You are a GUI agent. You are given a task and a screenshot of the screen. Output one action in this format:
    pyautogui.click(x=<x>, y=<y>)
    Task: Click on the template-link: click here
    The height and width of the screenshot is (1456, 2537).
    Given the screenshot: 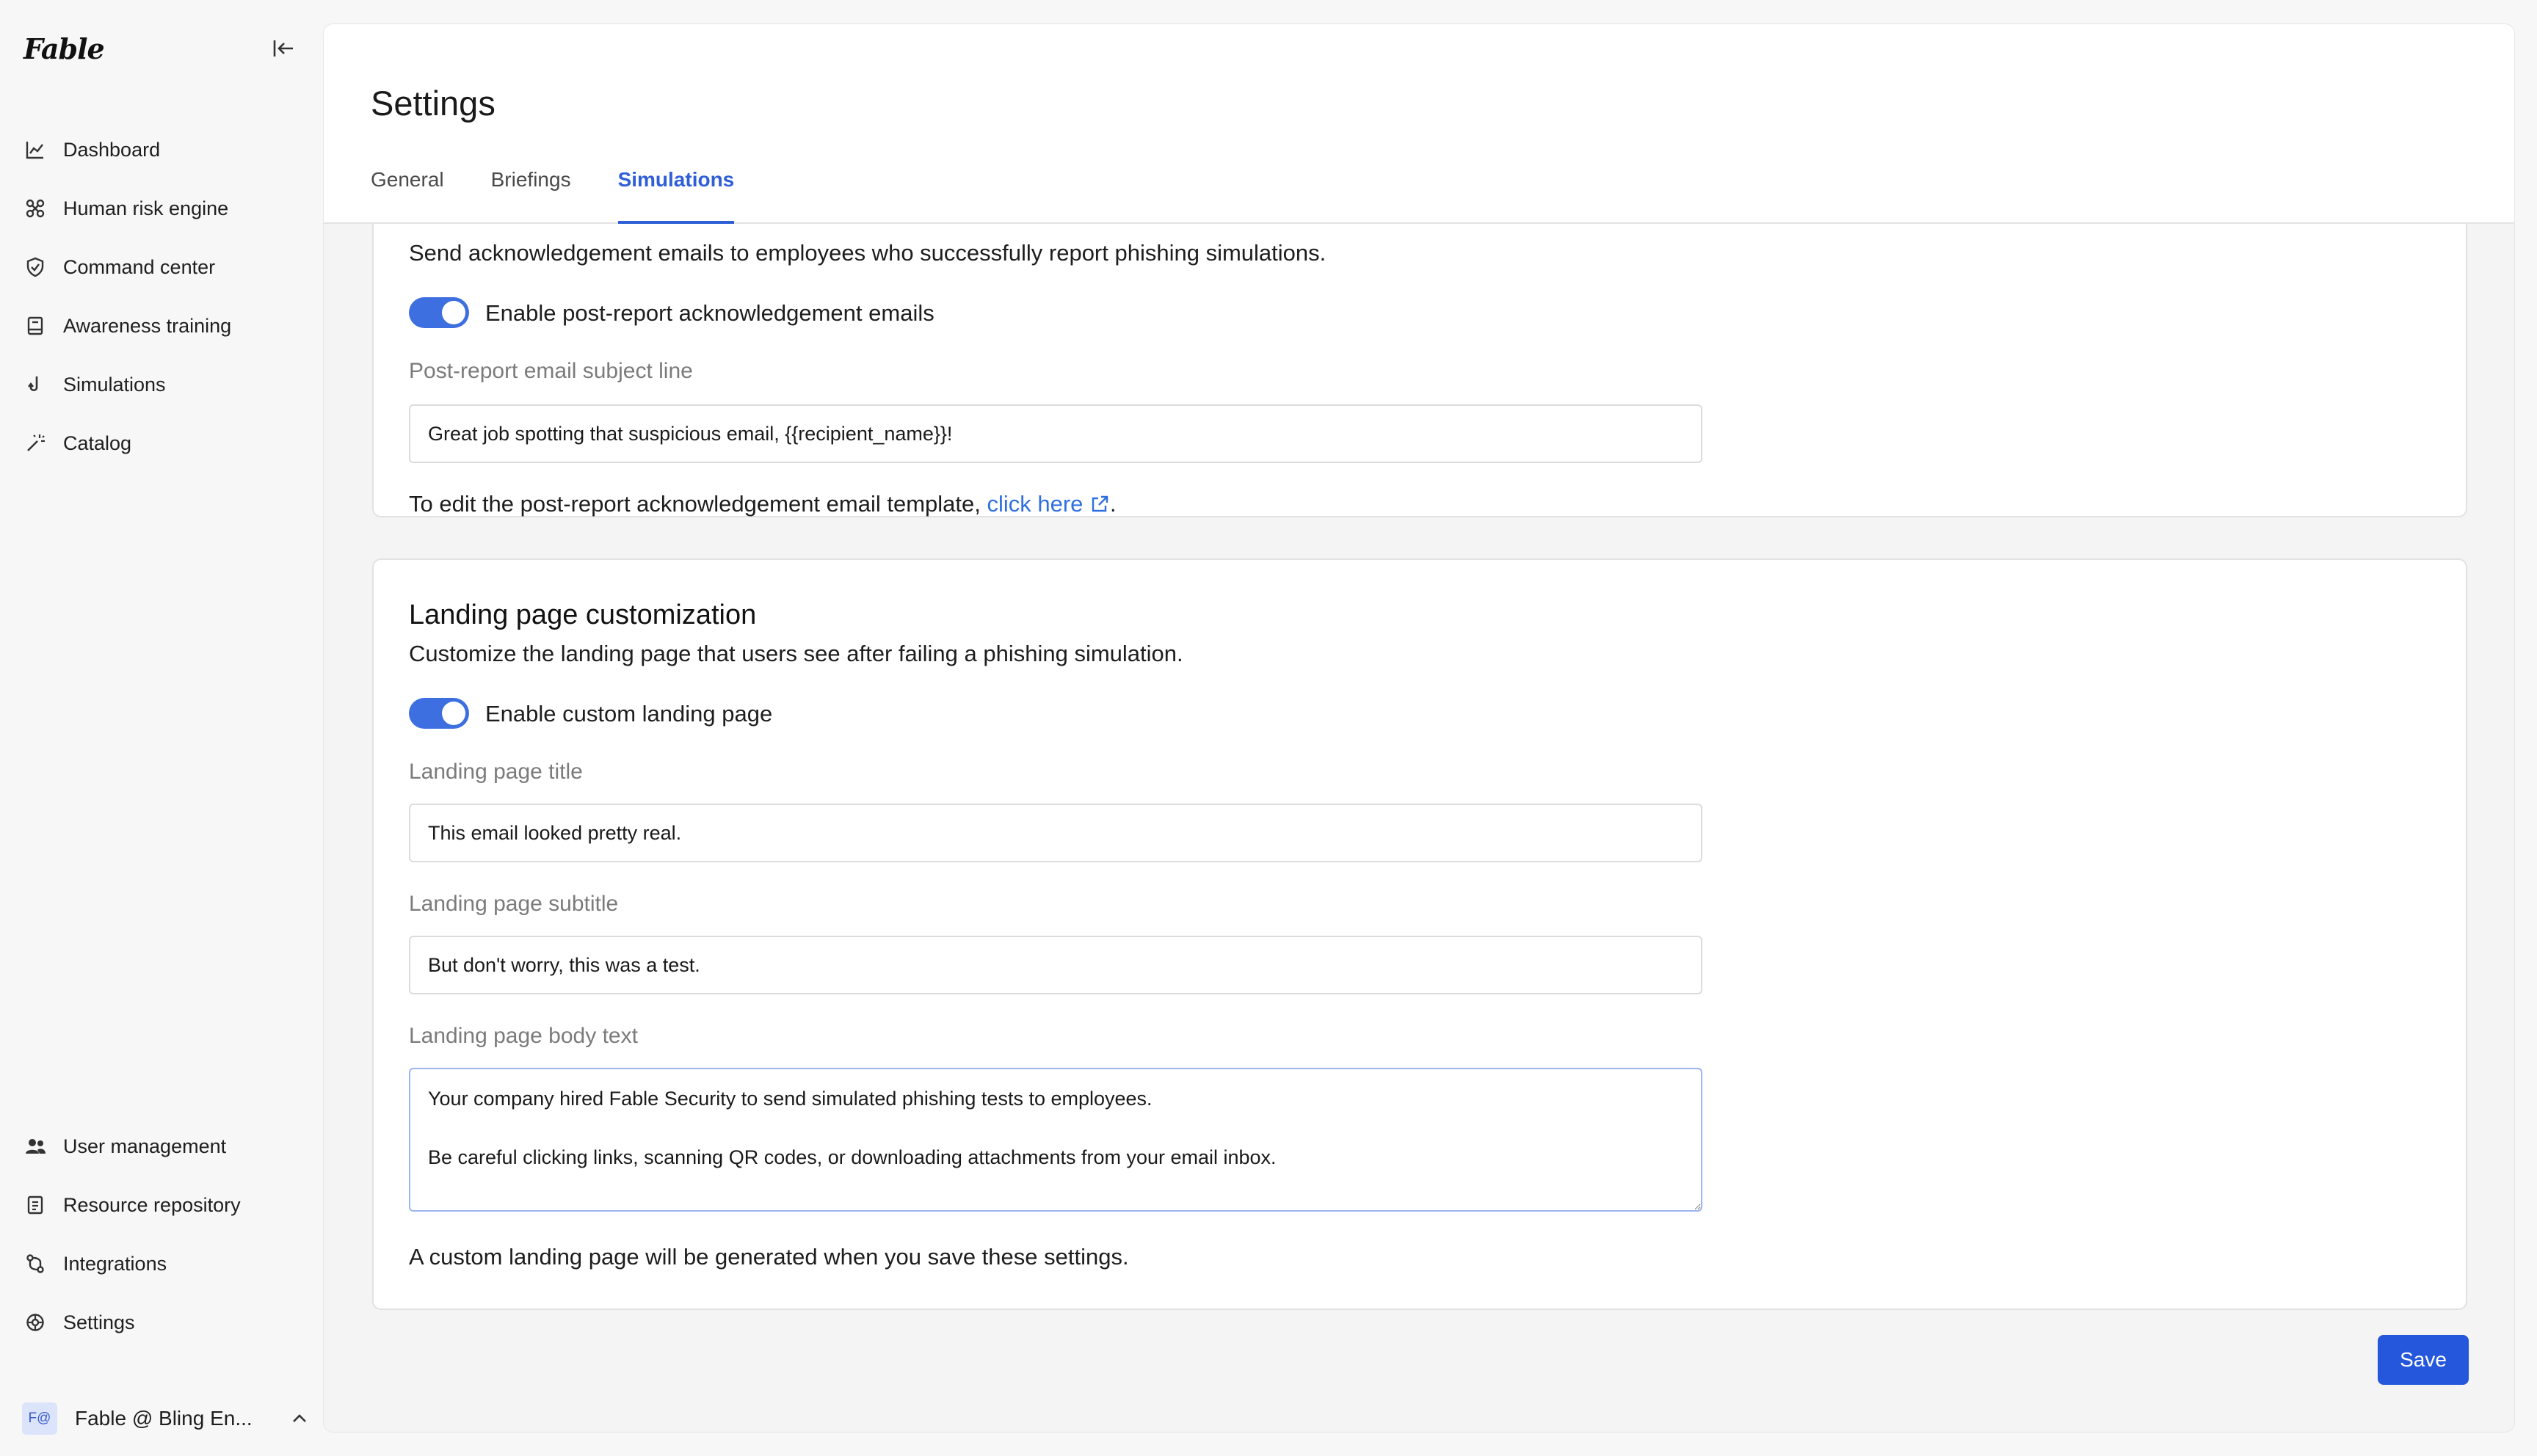 What is the action you would take?
    pyautogui.click(x=1048, y=504)
    